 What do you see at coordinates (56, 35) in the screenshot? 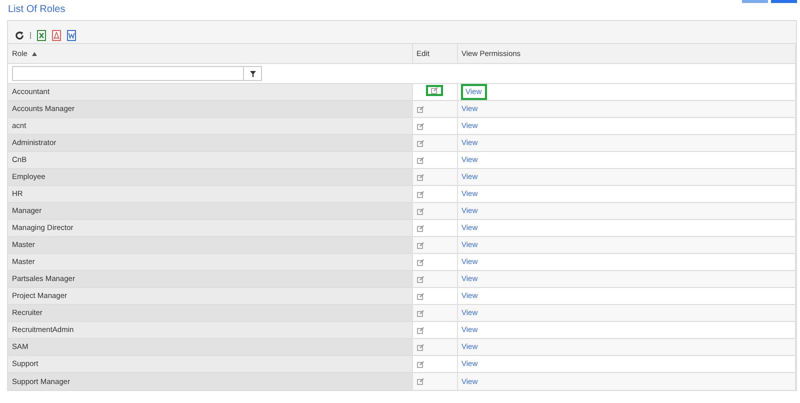
I see `pdf-export-icon` at bounding box center [56, 35].